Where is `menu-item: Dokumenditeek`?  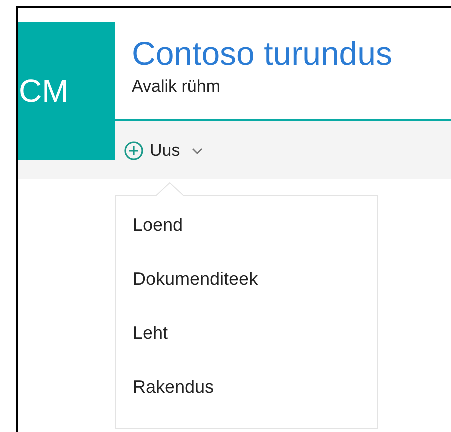
menu-item: Dokumenditeek is located at coordinates (195, 293).